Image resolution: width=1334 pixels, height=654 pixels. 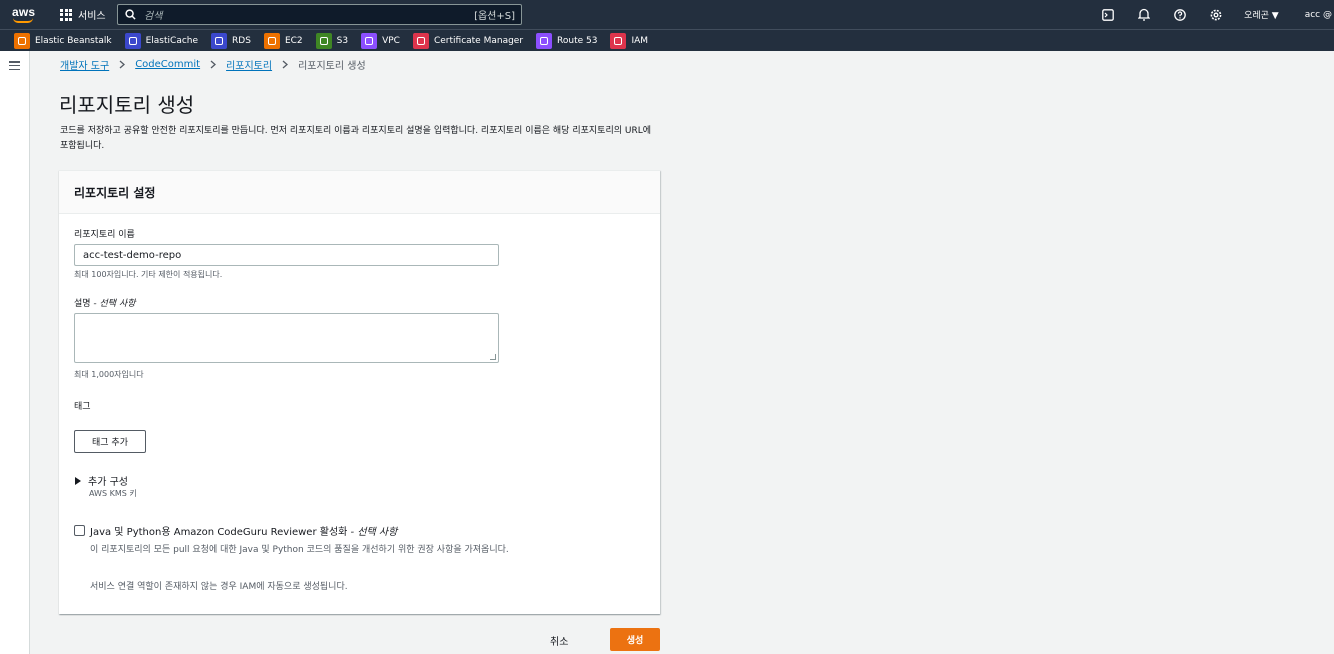 What do you see at coordinates (109, 374) in the screenshot?
I see `description-hint: 최대 1,000자입니다` at bounding box center [109, 374].